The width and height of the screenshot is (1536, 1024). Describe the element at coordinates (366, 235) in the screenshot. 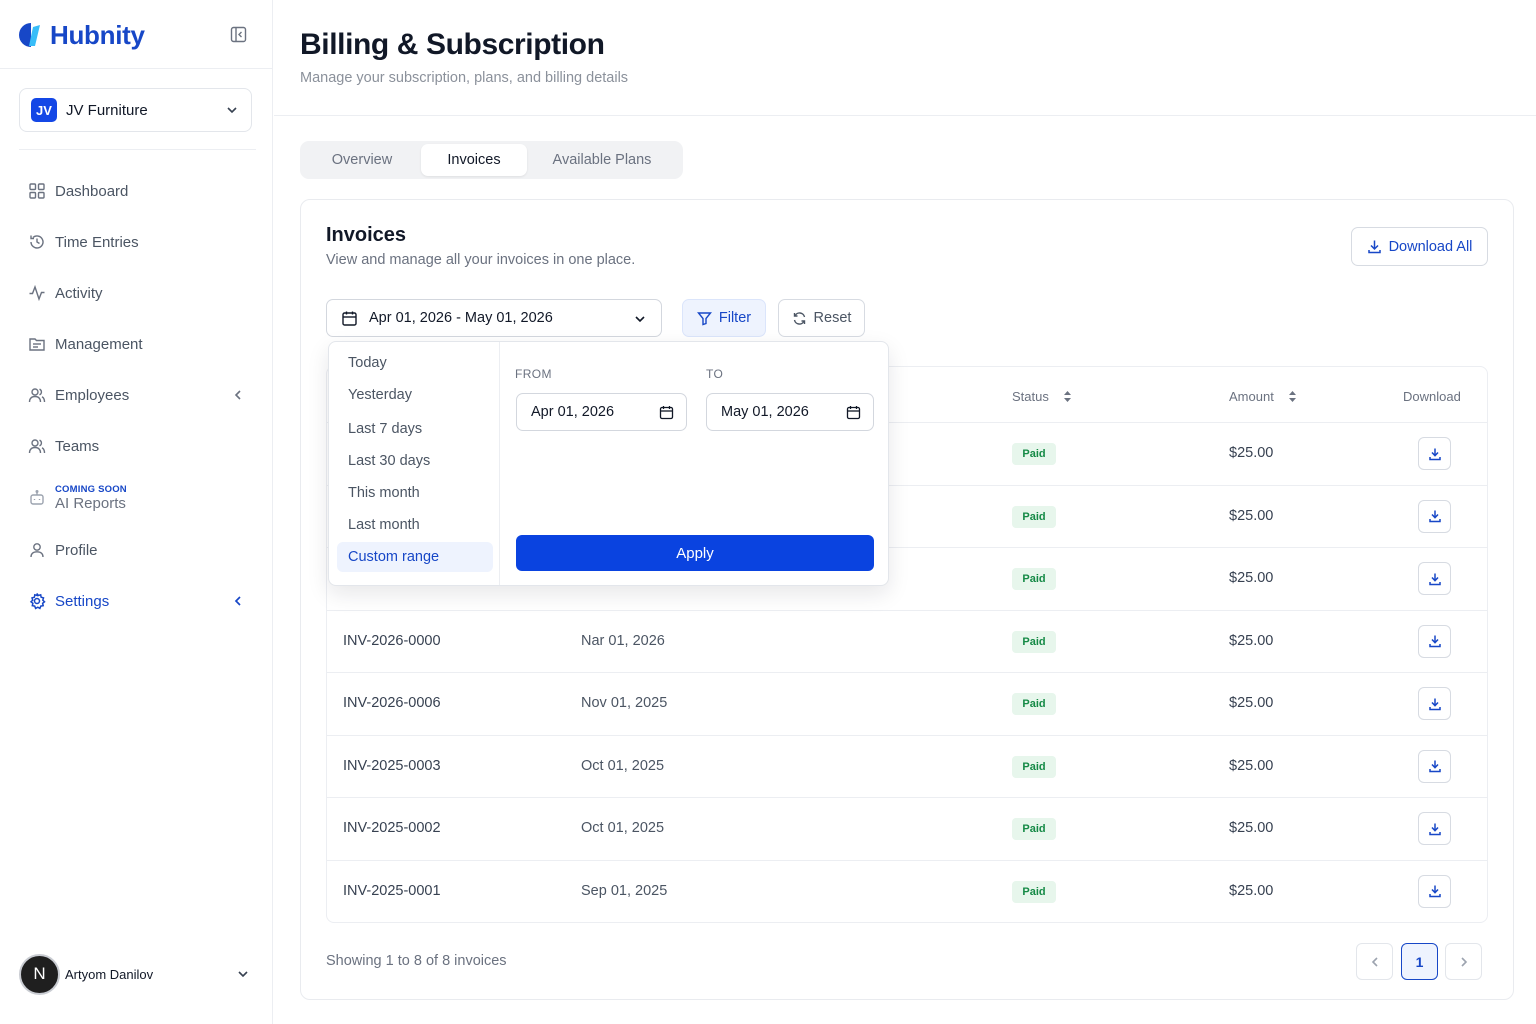

I see `card-title: Invoices` at that location.